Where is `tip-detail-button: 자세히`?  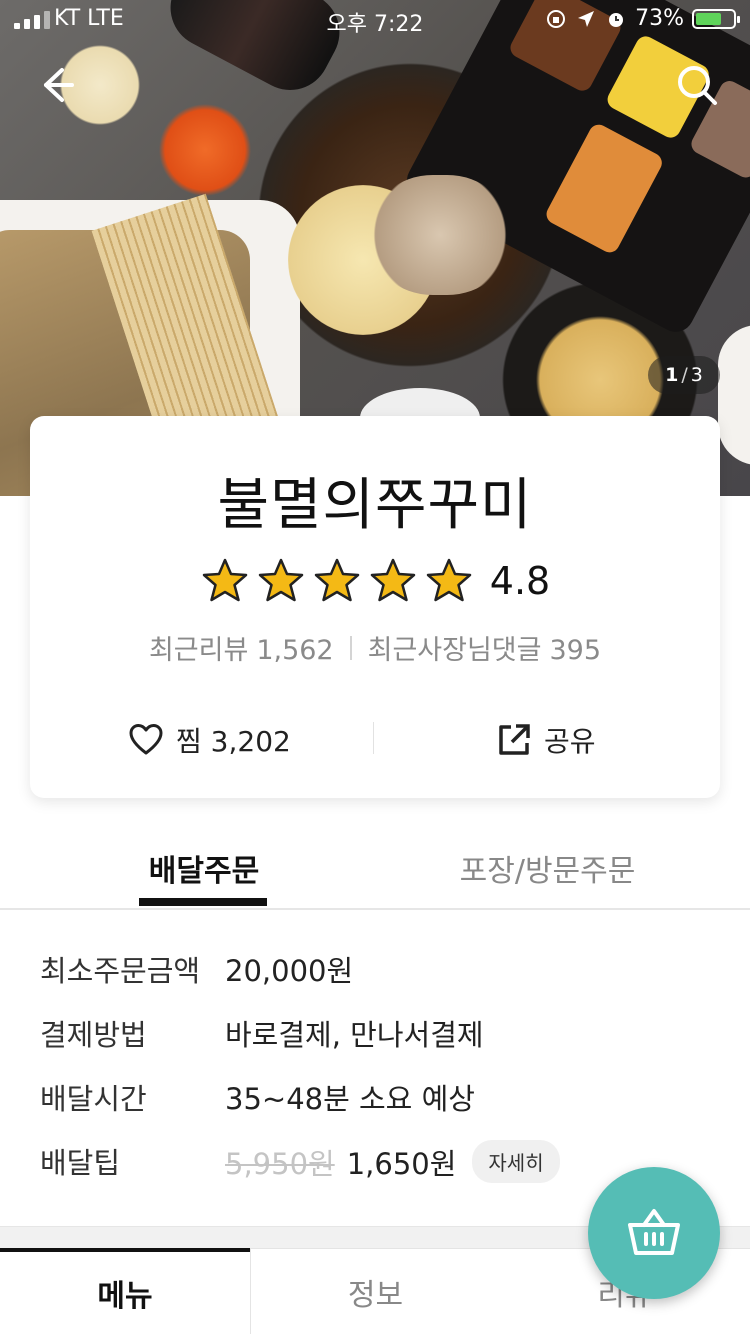 tip-detail-button: 자세히 is located at coordinates (516, 1161).